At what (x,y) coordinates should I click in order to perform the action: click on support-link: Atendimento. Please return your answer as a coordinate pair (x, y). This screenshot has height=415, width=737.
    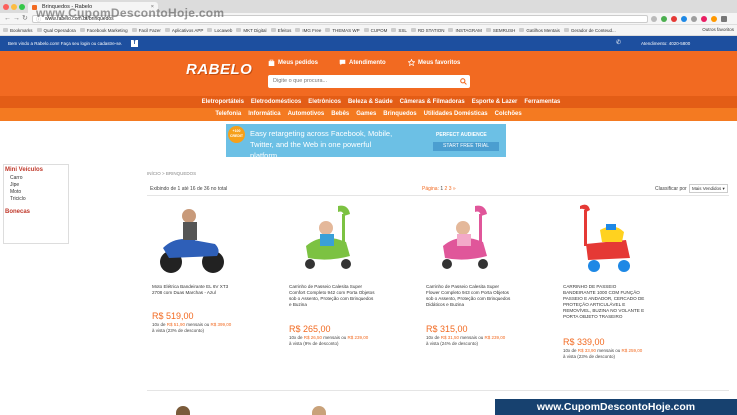
    Looking at the image, I should click on (362, 62).